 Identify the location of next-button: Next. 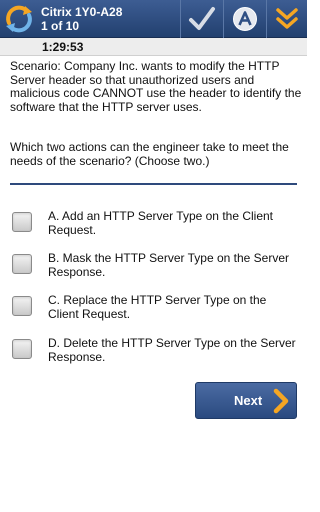
(246, 400).